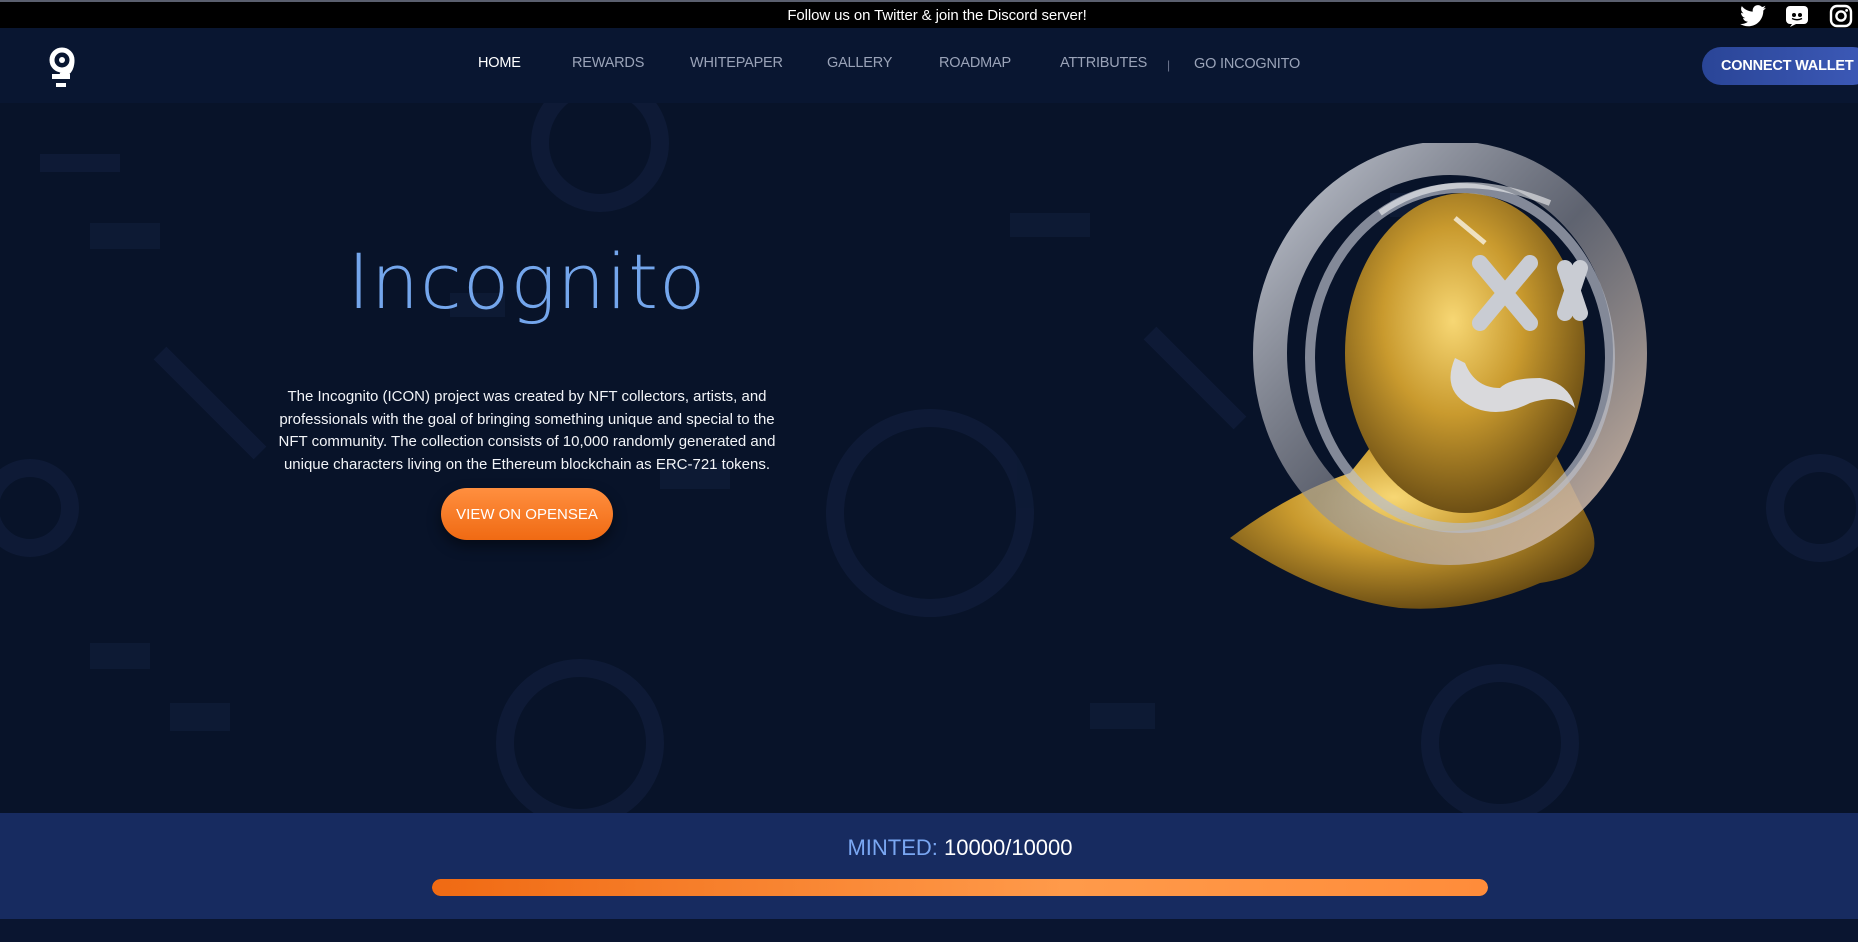 The height and width of the screenshot is (942, 1858). Describe the element at coordinates (929, 866) in the screenshot. I see `minted-section: MINTED: 10000/10000` at that location.